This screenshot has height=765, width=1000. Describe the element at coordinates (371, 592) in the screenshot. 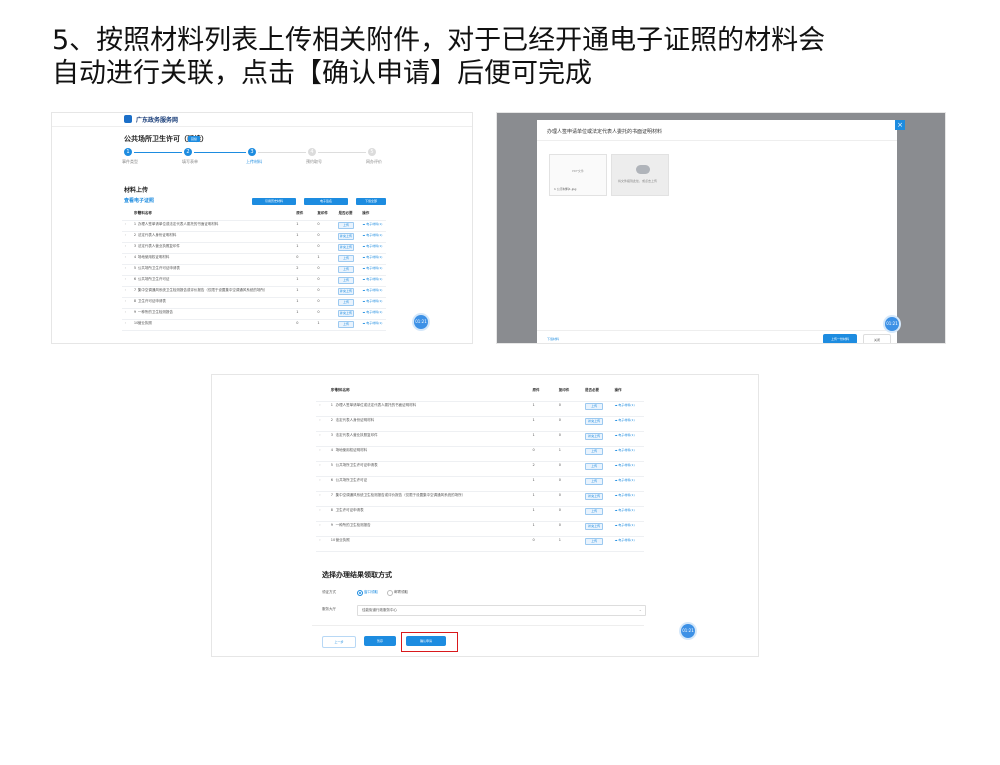

I see `option-window: 窗口领取` at that location.